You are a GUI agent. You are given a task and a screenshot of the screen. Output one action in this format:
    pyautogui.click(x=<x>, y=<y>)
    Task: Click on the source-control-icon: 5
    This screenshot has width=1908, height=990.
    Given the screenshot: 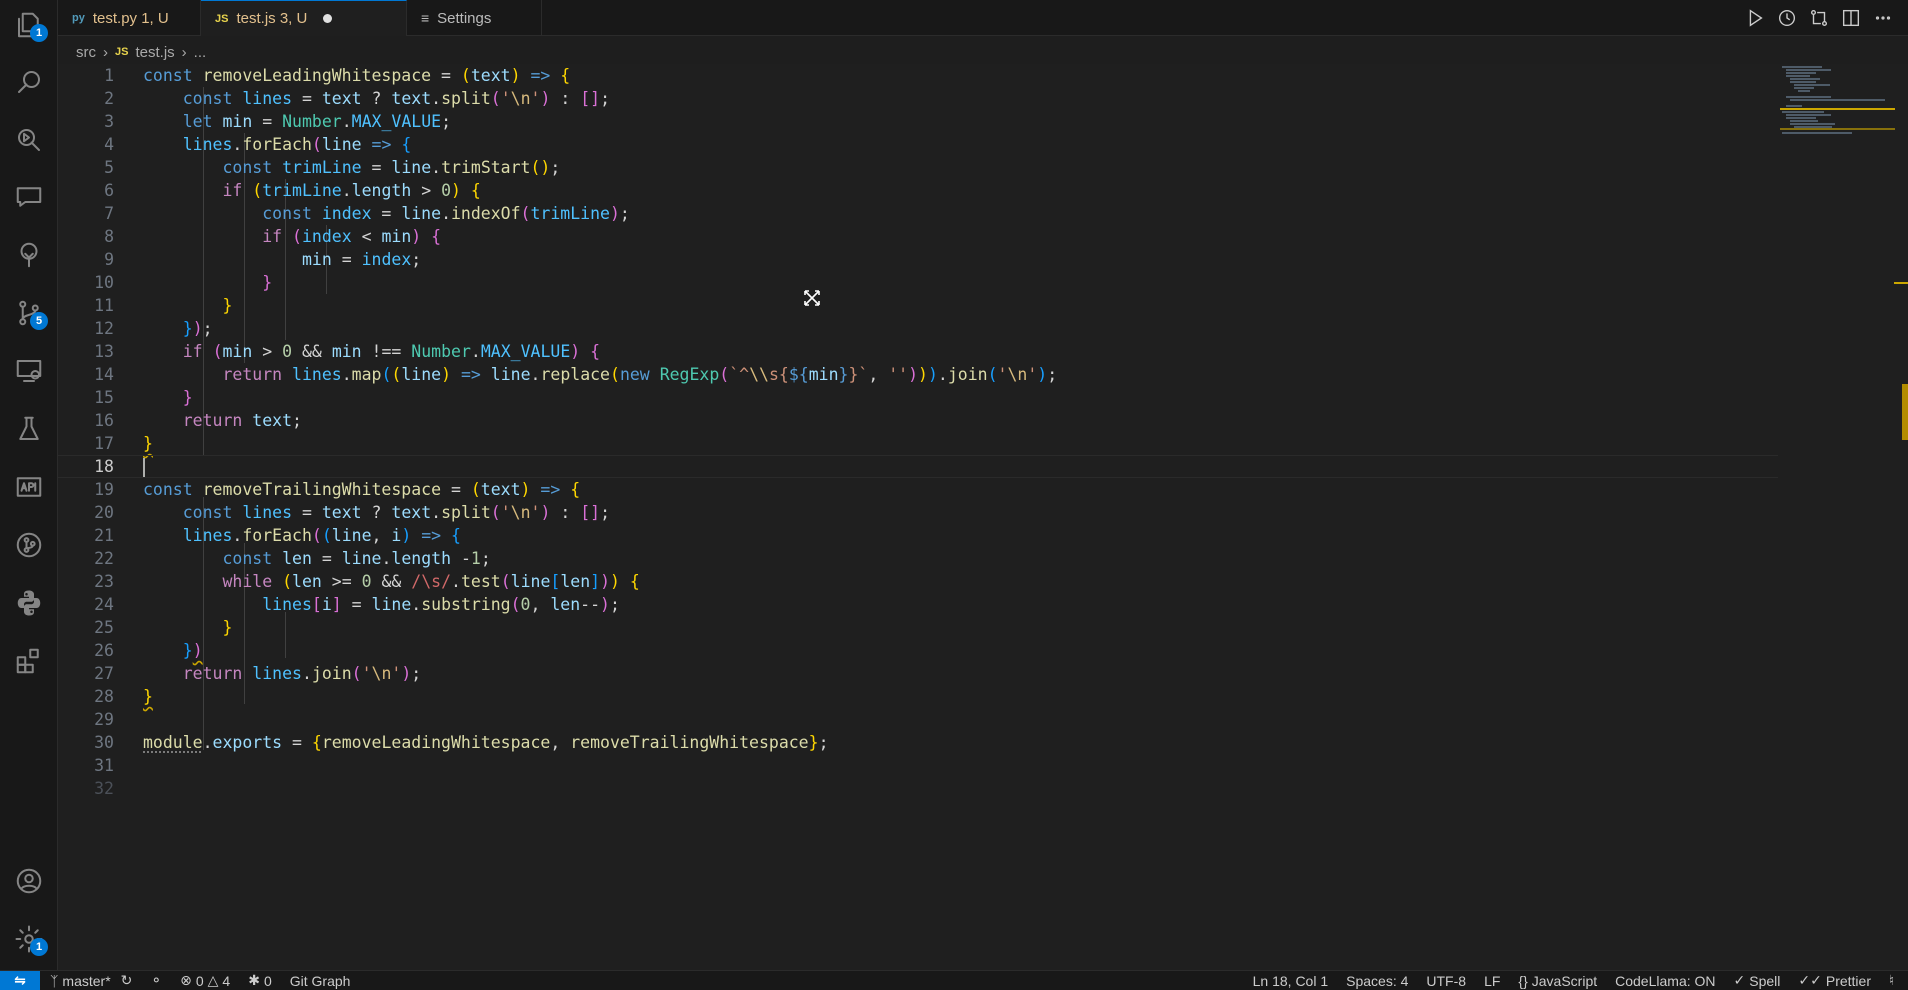 What is the action you would take?
    pyautogui.click(x=29, y=313)
    